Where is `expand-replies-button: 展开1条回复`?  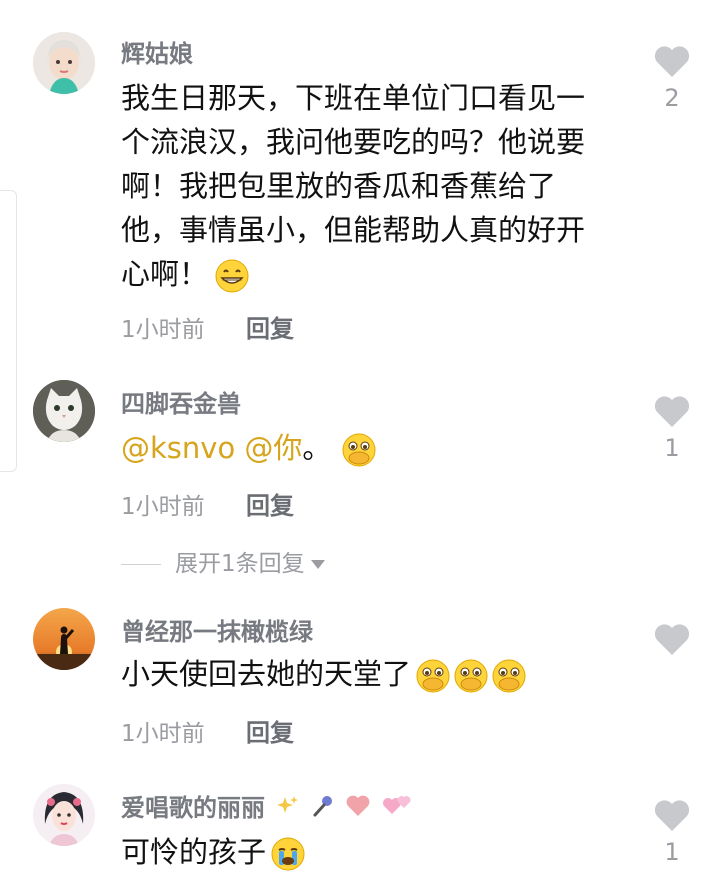 expand-replies-button: 展开1条回复 is located at coordinates (223, 561).